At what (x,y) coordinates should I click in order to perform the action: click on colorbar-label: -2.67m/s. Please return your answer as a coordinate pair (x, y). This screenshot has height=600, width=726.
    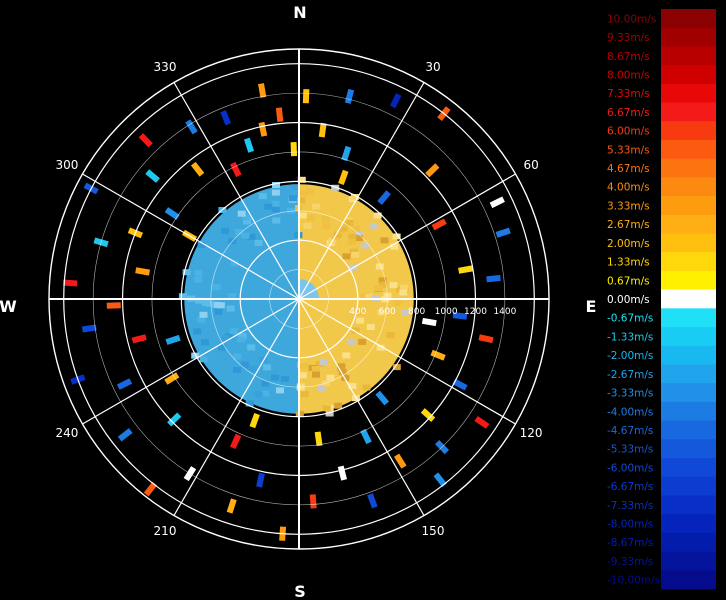
    Looking at the image, I should click on (630, 375).